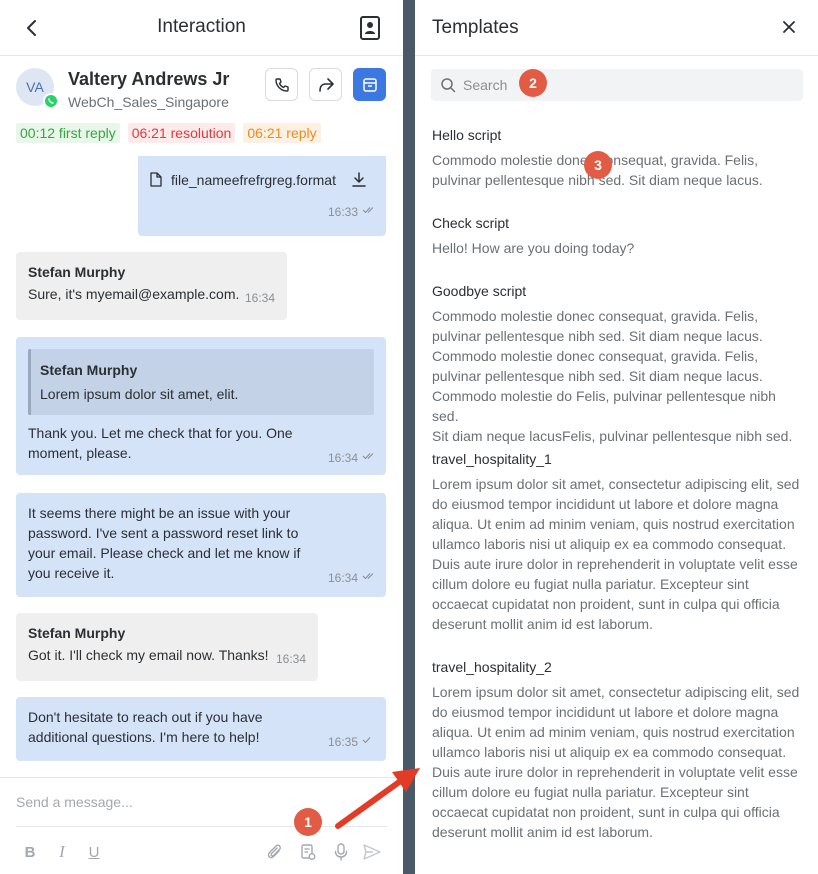 The width and height of the screenshot is (818, 874). What do you see at coordinates (467, 135) in the screenshot?
I see `template-name: Hello script` at bounding box center [467, 135].